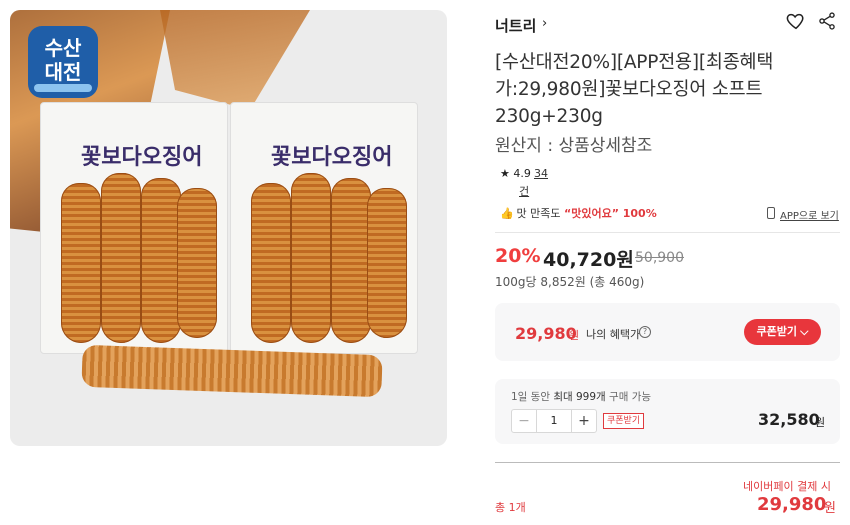 The height and width of the screenshot is (525, 850). I want to click on line-price-won: 원, so click(820, 422).